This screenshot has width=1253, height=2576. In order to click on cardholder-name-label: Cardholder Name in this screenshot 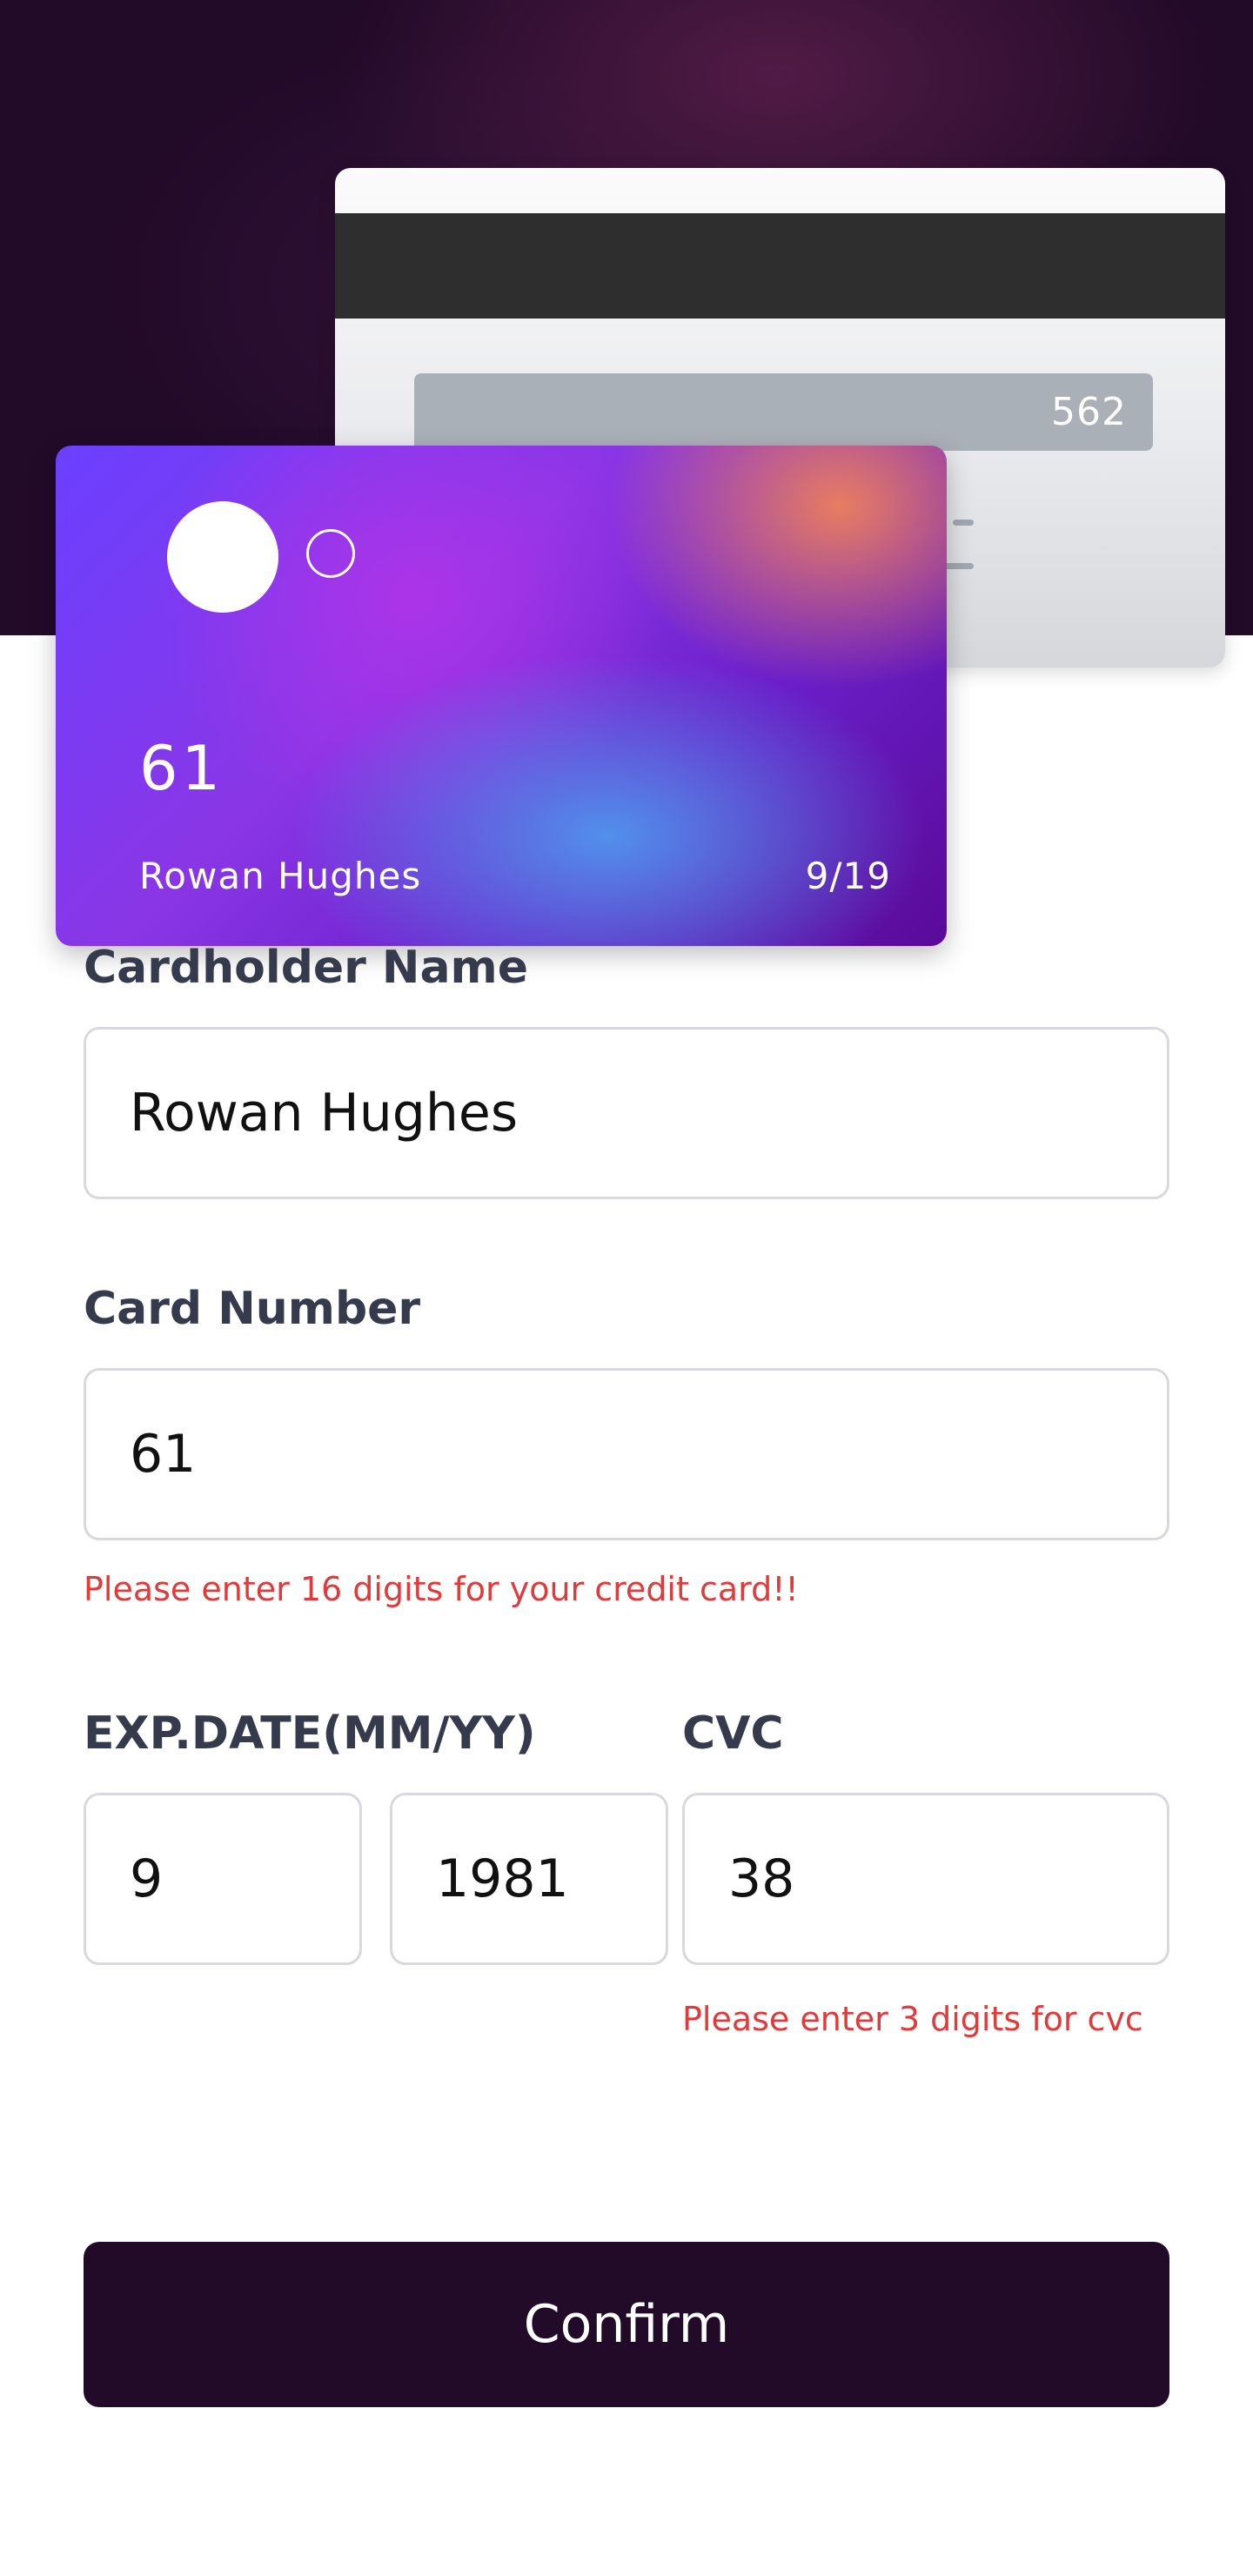, I will do `click(306, 968)`.